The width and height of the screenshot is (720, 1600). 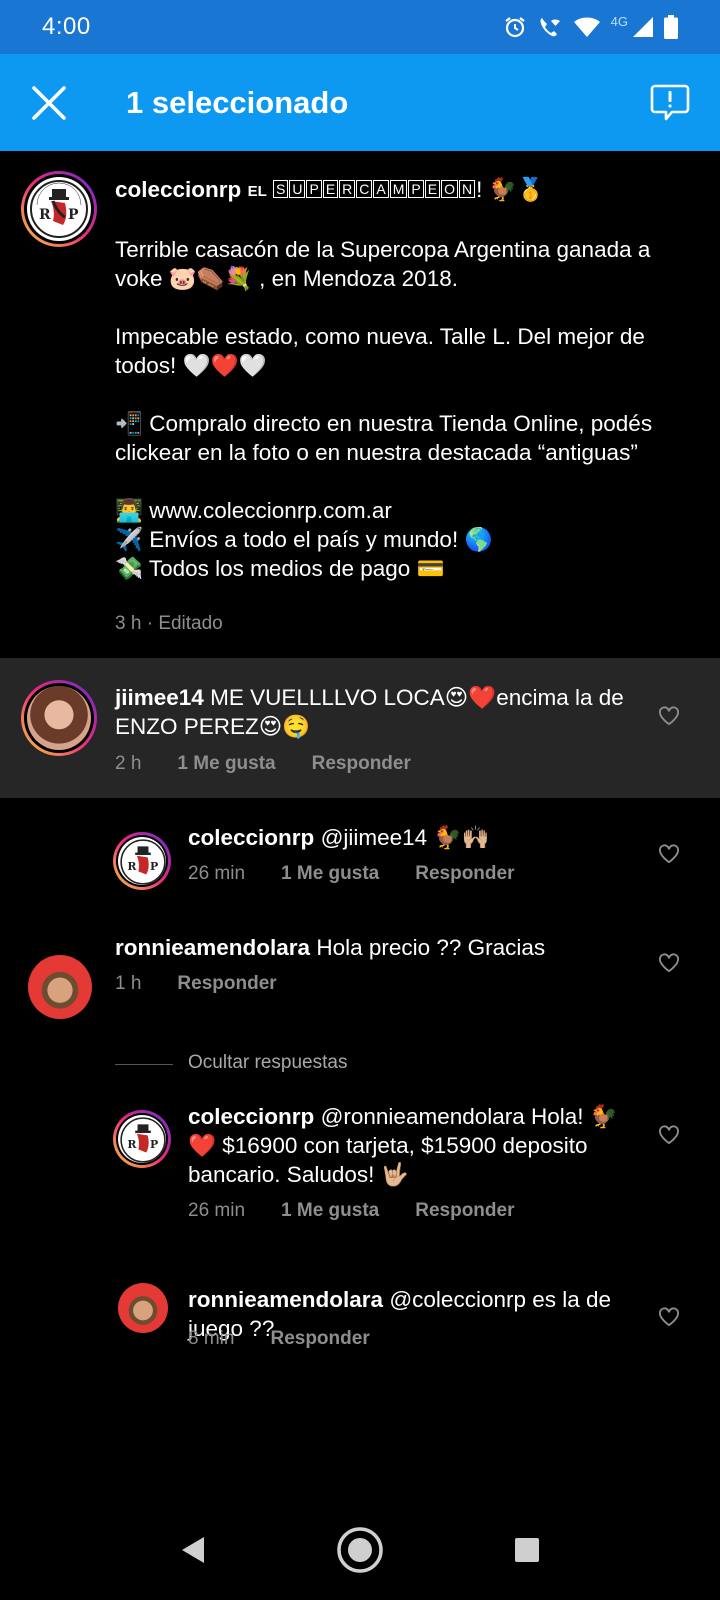 I want to click on caption-line1: coleccionrp EL S U P E R C A M P E O N! 🐓🥇, so click(x=395, y=190).